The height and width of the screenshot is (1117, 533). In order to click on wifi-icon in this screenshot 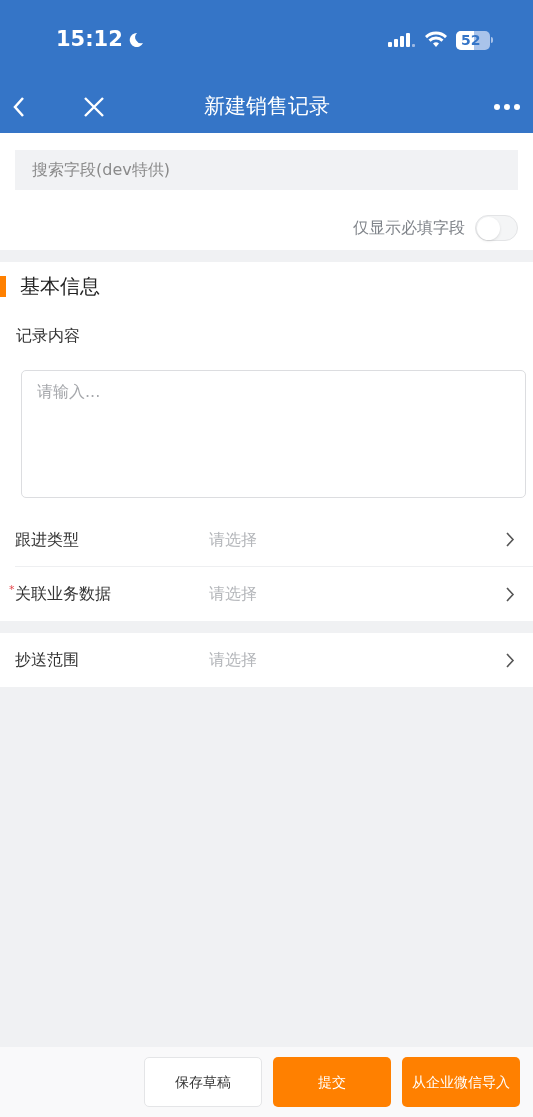, I will do `click(436, 40)`.